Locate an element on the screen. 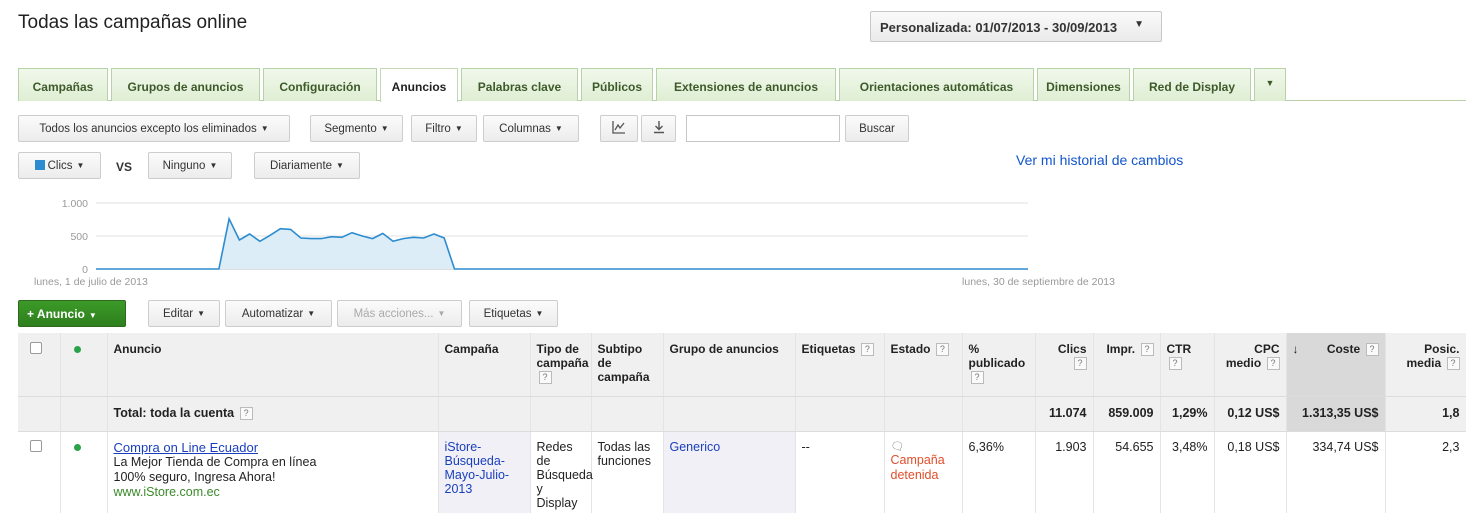  labels-label: Etiquetas is located at coordinates (507, 314).